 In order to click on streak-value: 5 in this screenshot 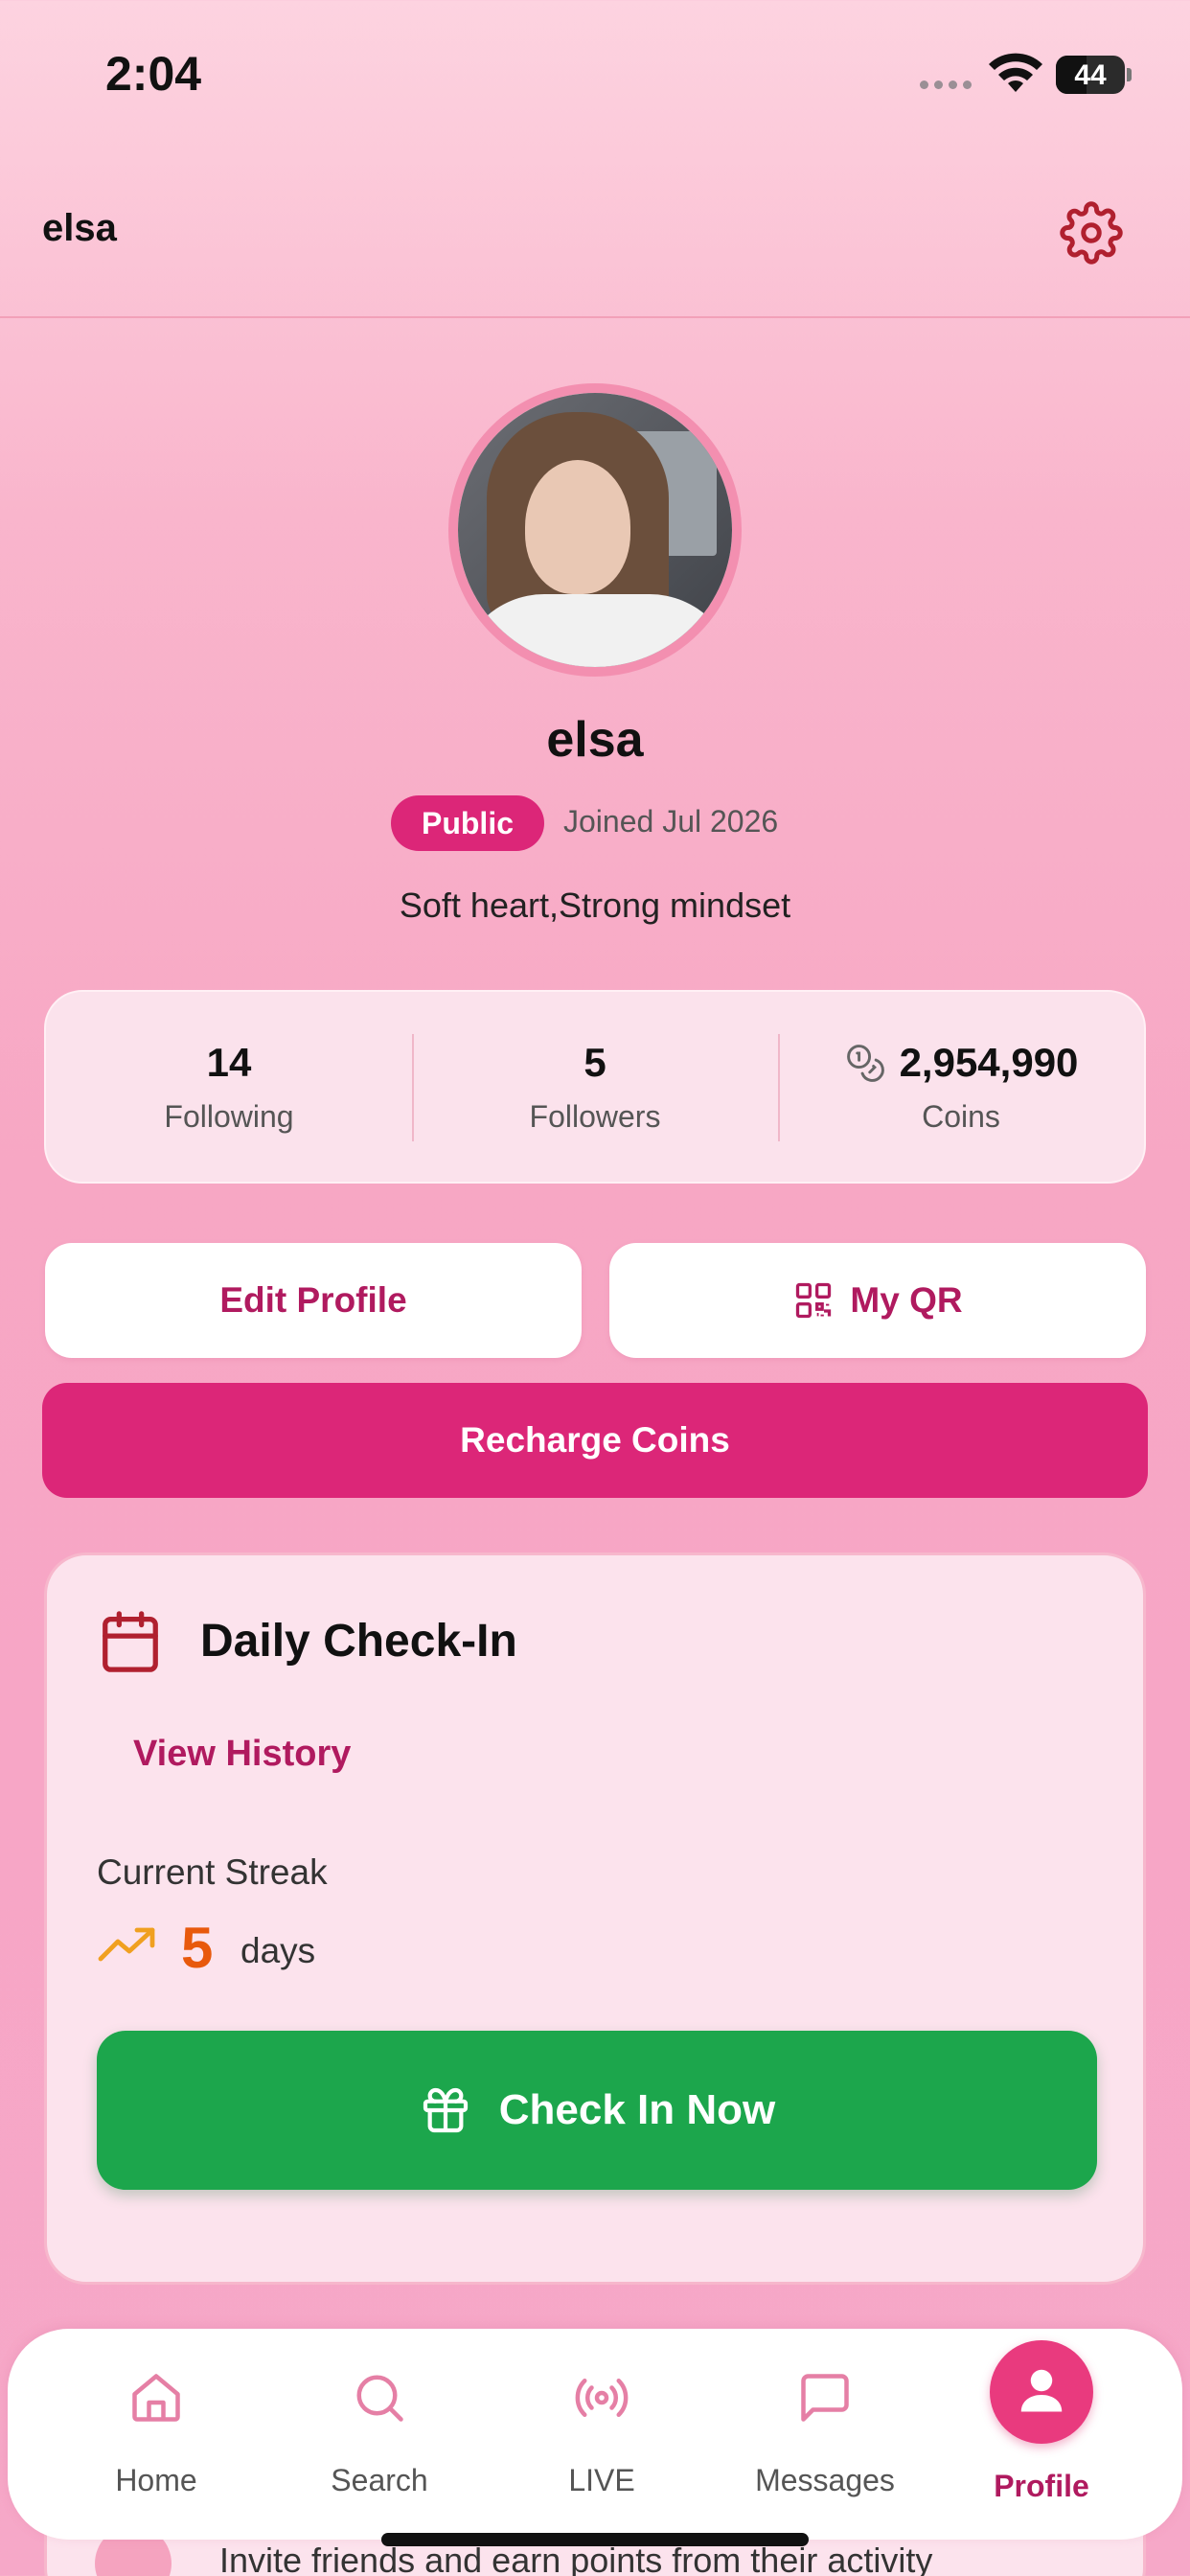, I will do `click(198, 1948)`.